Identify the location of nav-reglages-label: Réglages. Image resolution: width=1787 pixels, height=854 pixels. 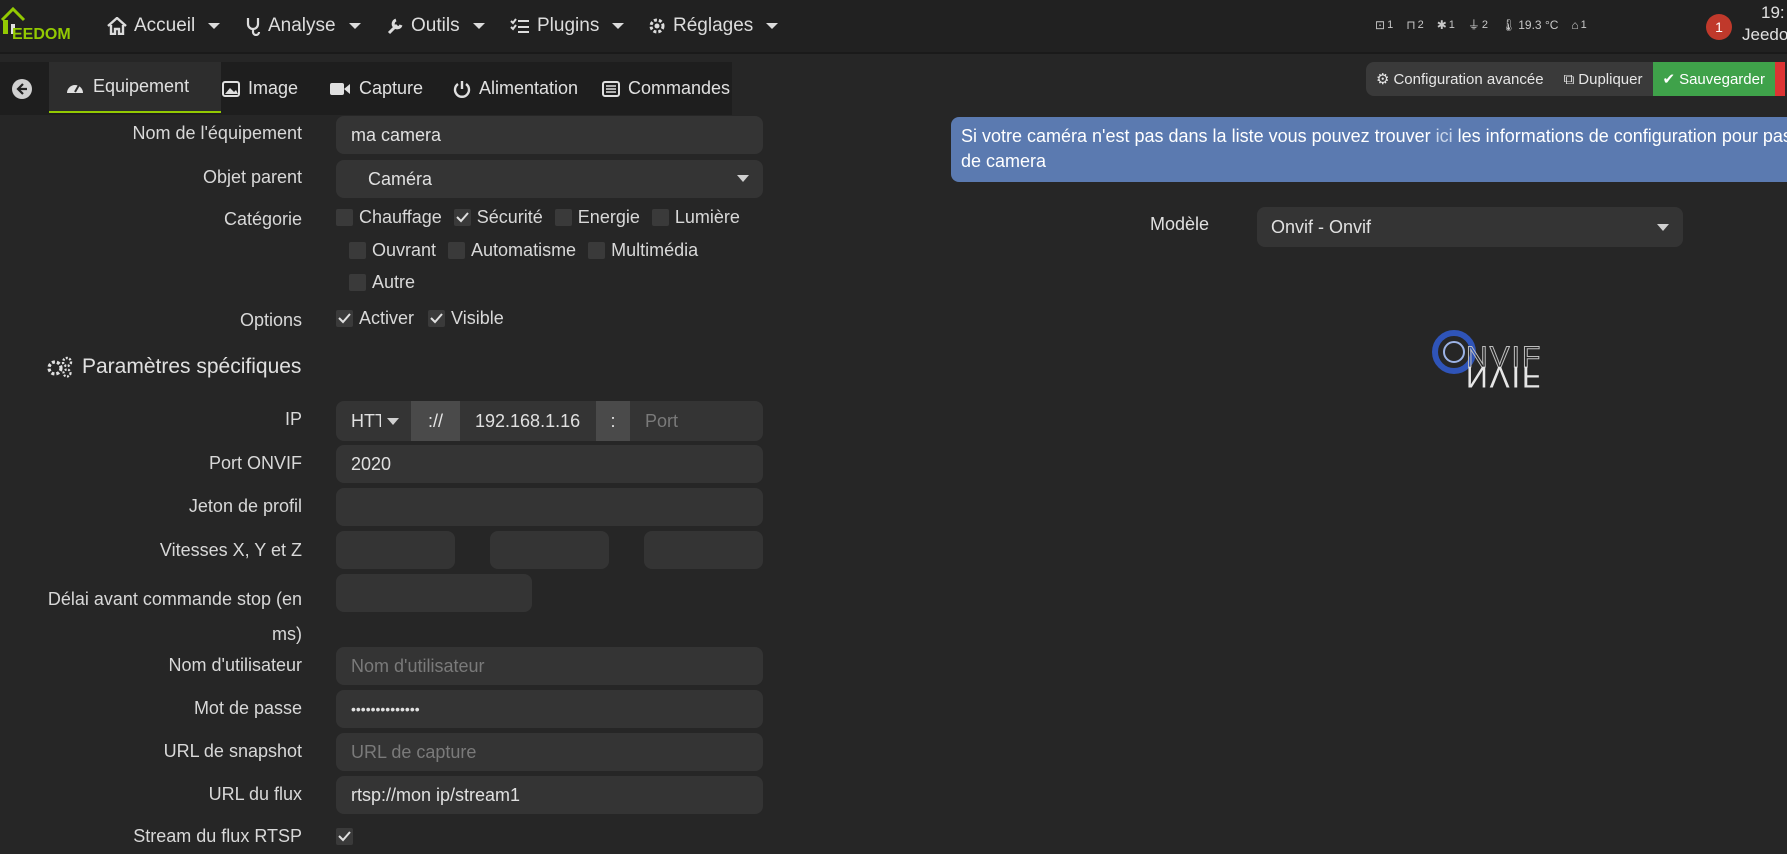
(713, 25).